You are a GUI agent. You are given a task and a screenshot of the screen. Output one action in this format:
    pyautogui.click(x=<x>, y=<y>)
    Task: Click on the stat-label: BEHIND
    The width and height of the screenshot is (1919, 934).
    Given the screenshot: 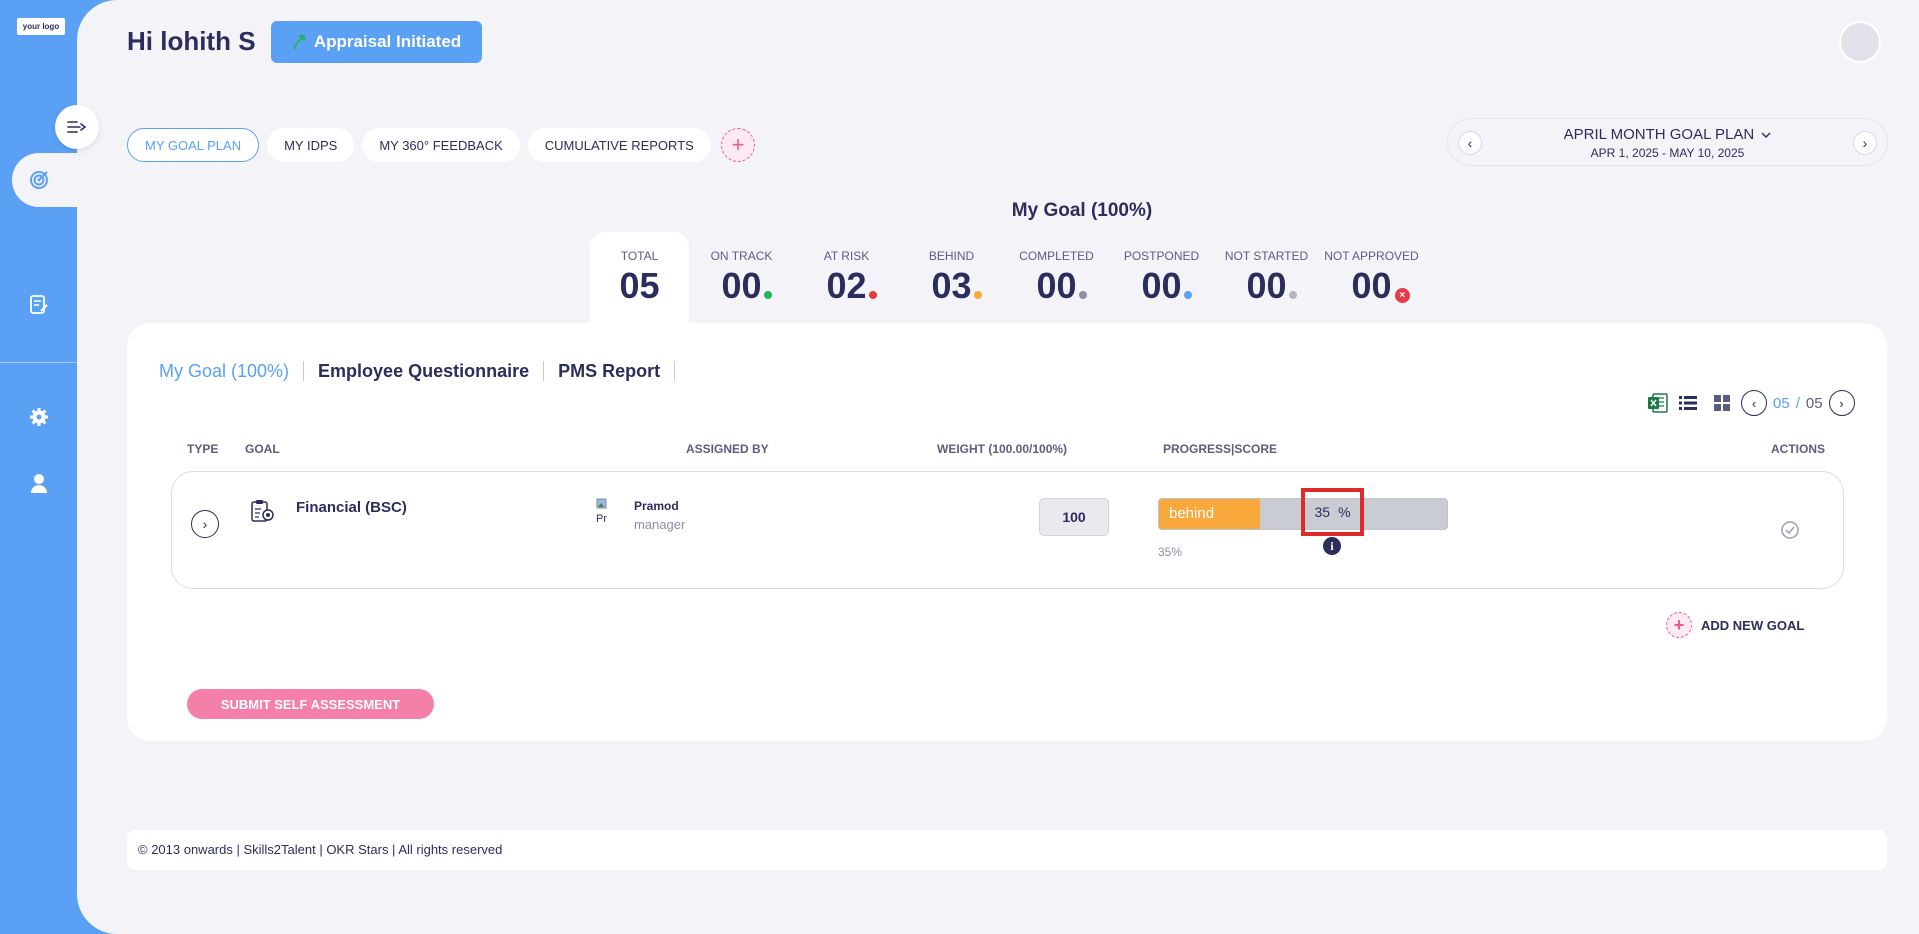 What is the action you would take?
    pyautogui.click(x=951, y=256)
    